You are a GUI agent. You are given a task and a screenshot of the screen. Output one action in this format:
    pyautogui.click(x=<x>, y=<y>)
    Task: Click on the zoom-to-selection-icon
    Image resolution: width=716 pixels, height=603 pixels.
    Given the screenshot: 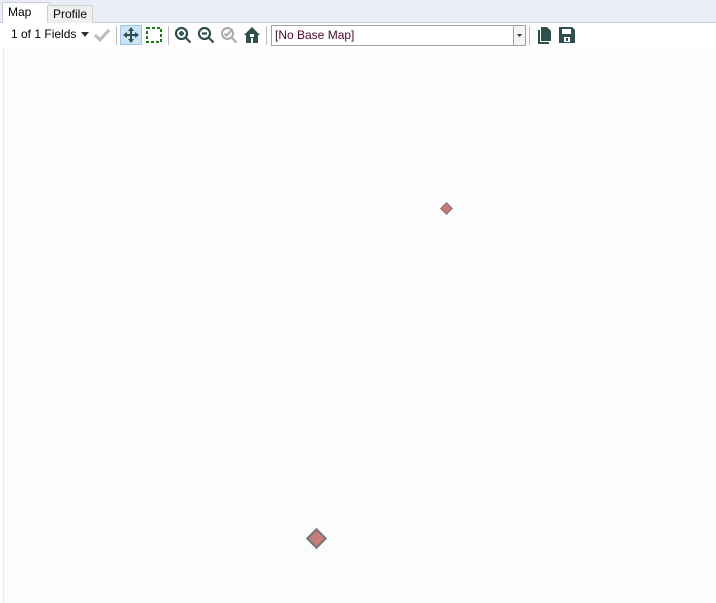 What is the action you would take?
    pyautogui.click(x=229, y=35)
    